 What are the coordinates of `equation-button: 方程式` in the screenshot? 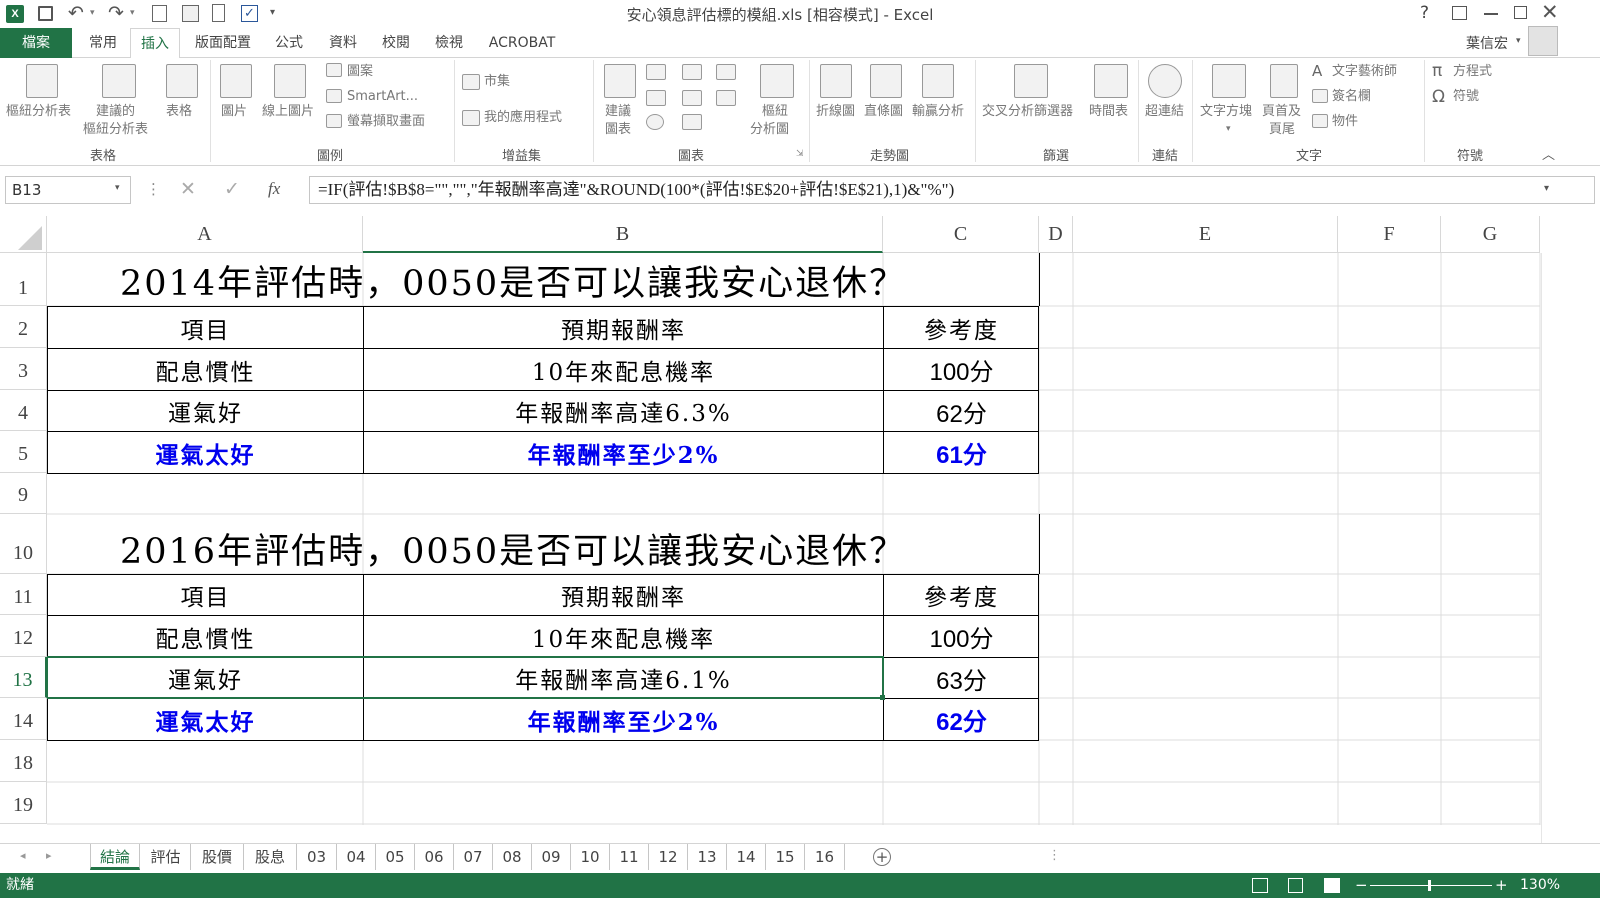 It's located at (1472, 71).